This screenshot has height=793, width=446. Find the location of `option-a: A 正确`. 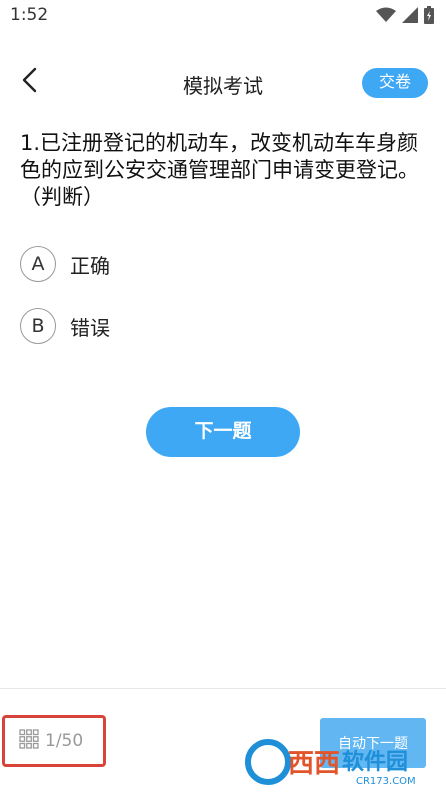

option-a: A 正确 is located at coordinates (170, 264).